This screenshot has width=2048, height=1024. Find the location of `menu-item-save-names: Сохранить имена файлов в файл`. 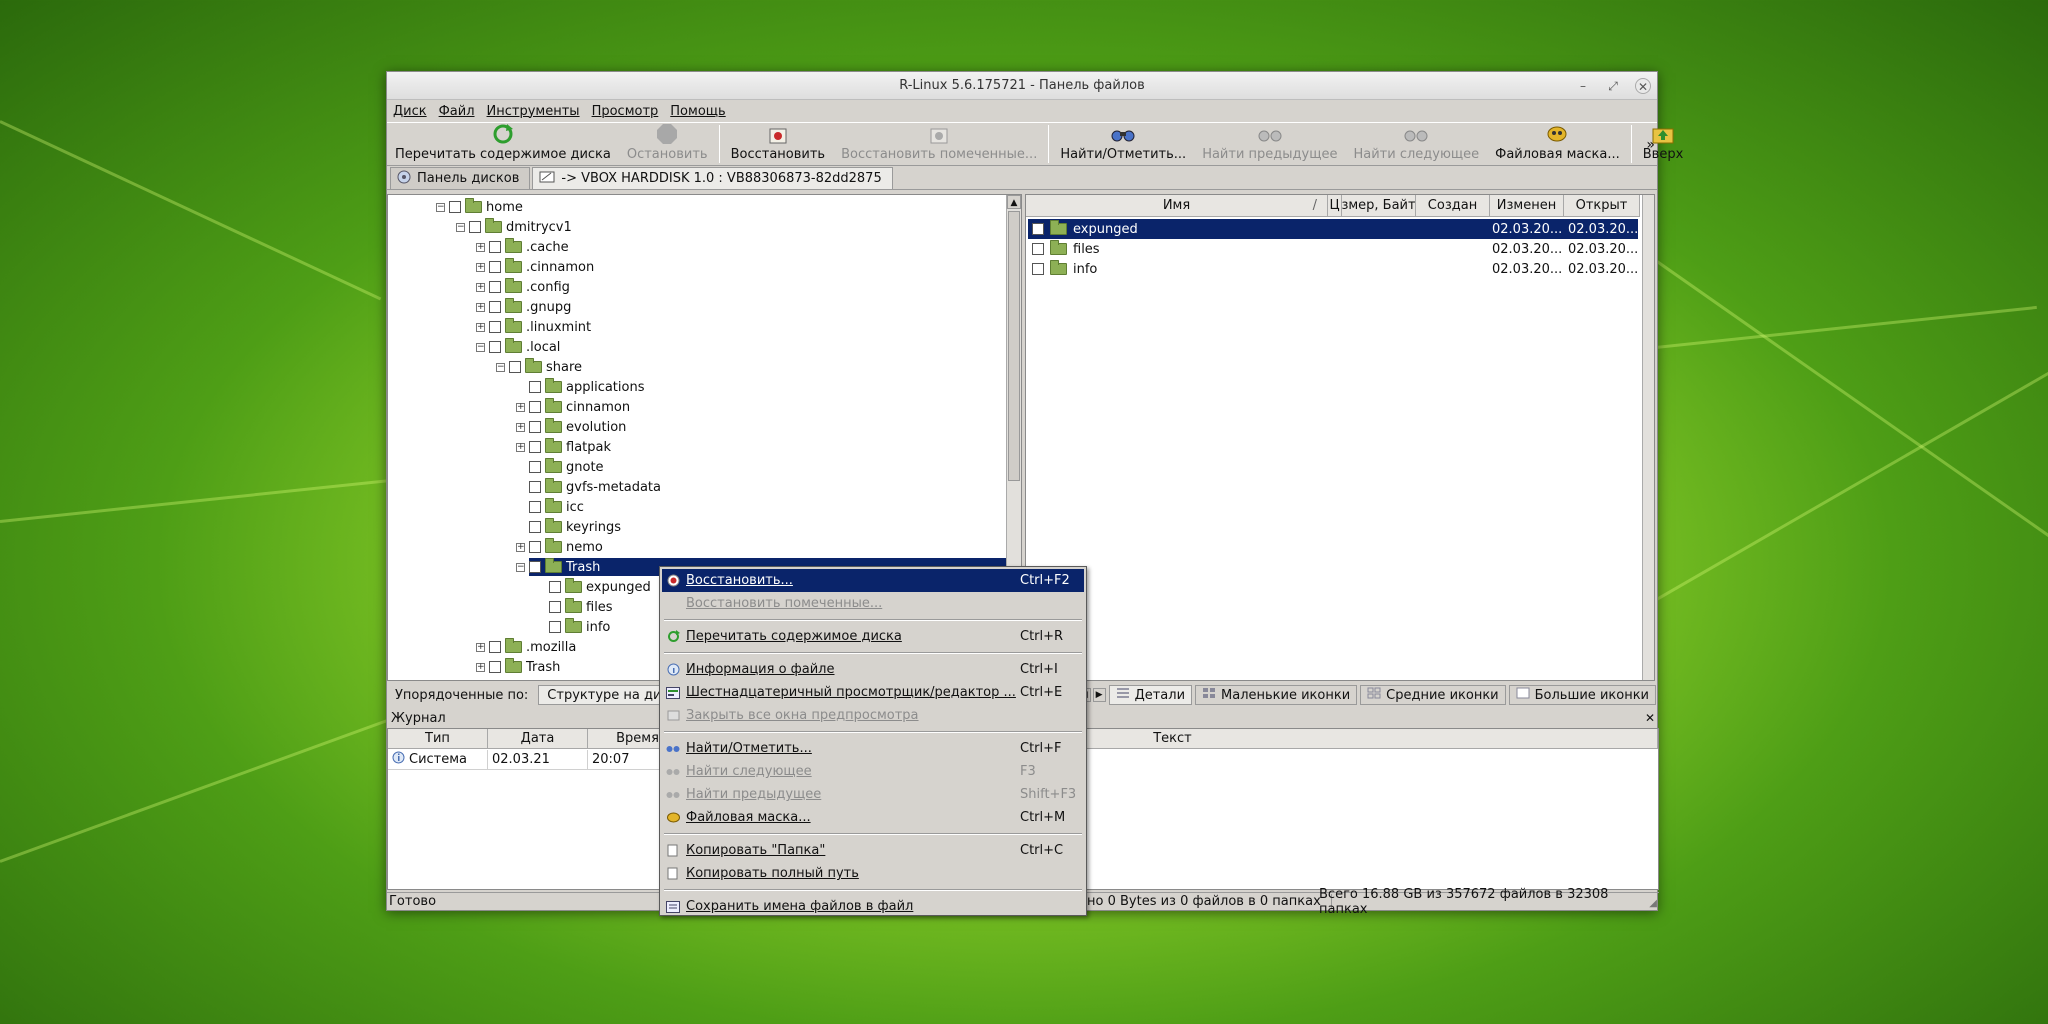

menu-item-save-names: Сохранить имена файлов в файл is located at coordinates (873, 906).